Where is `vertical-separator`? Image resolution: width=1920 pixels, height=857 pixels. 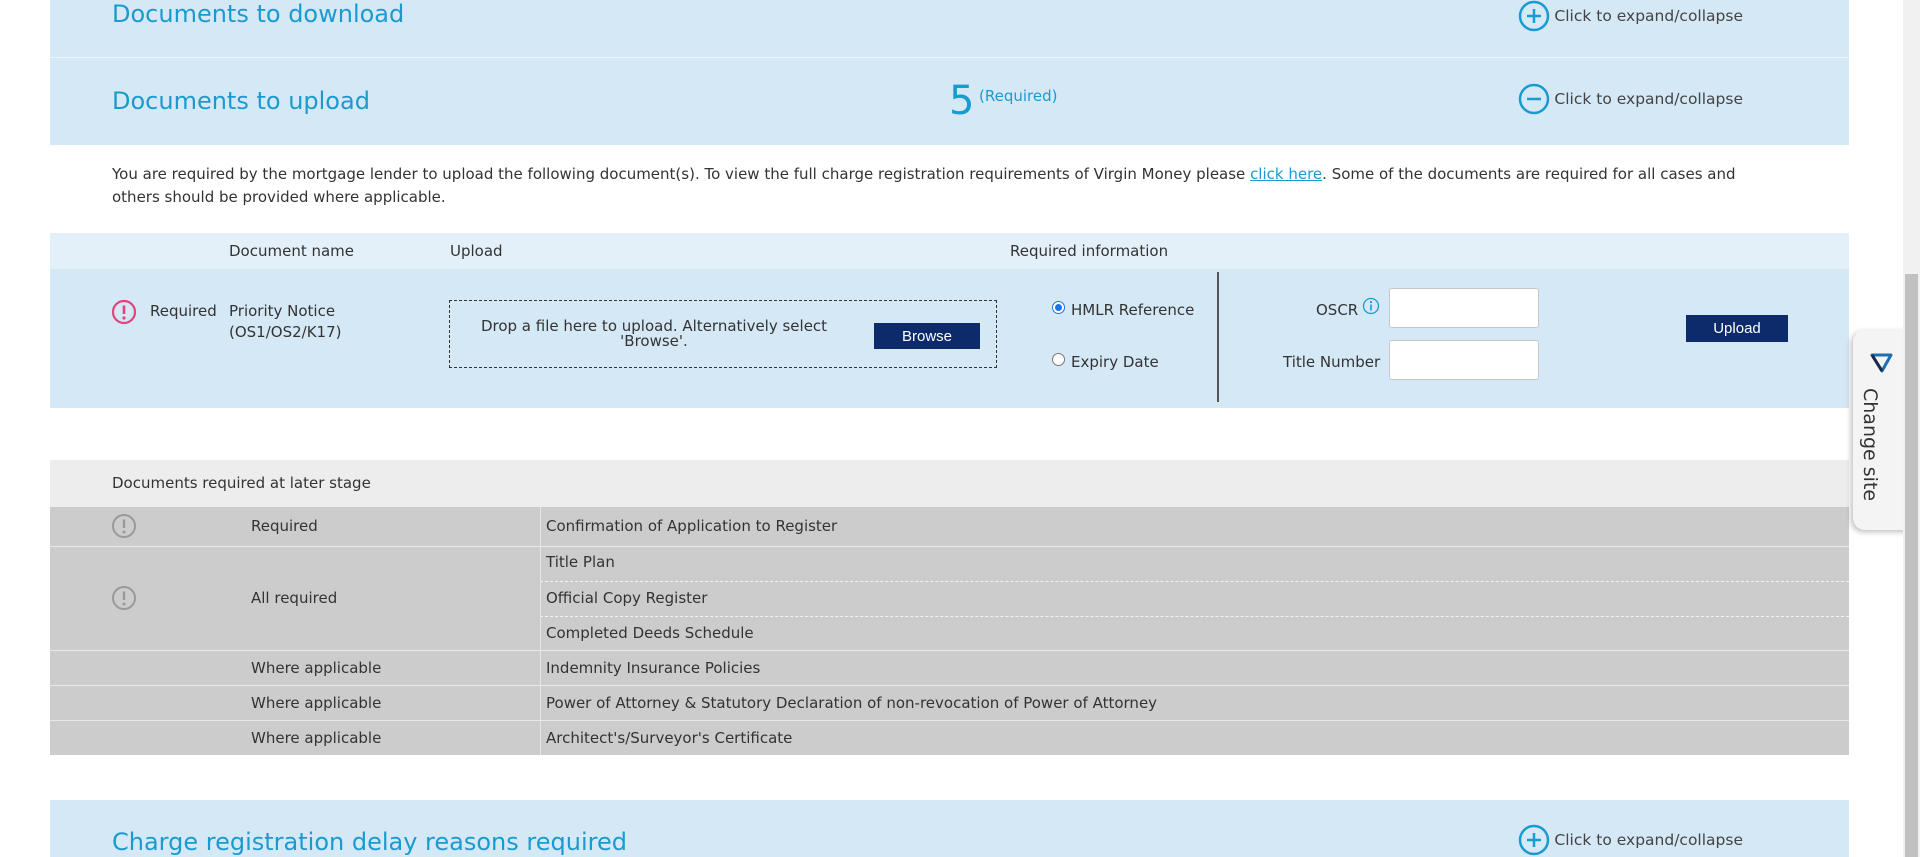
vertical-separator is located at coordinates (1218, 337).